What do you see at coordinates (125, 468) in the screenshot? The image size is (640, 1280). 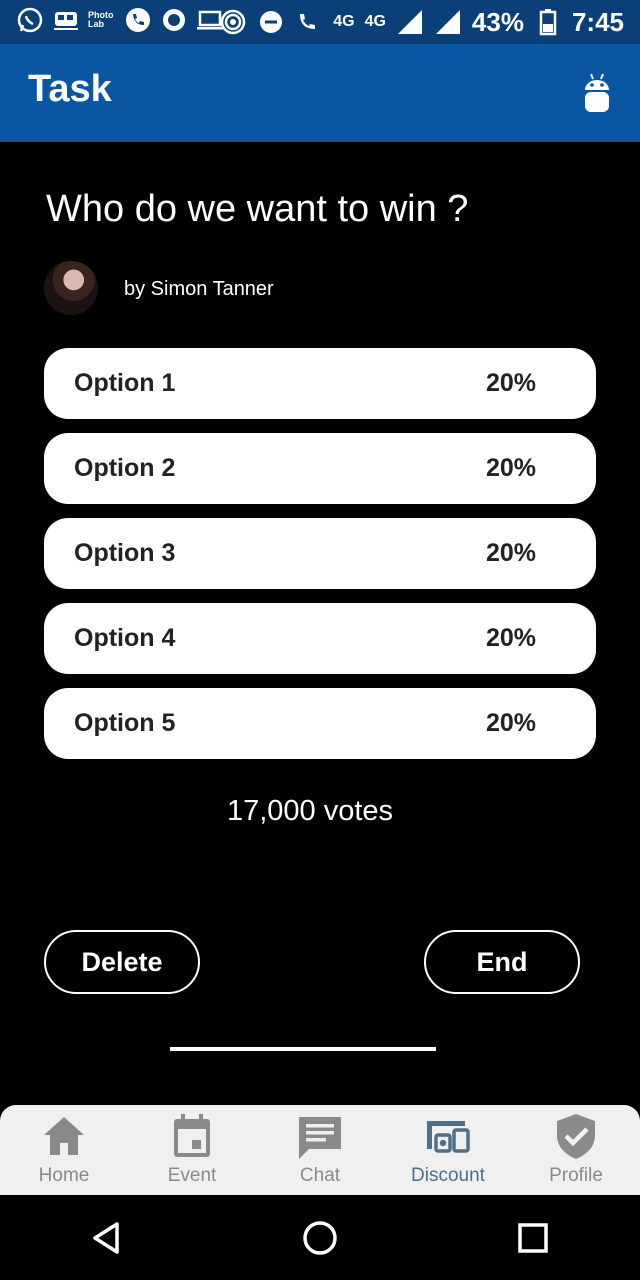 I see `option-label: Option 2` at bounding box center [125, 468].